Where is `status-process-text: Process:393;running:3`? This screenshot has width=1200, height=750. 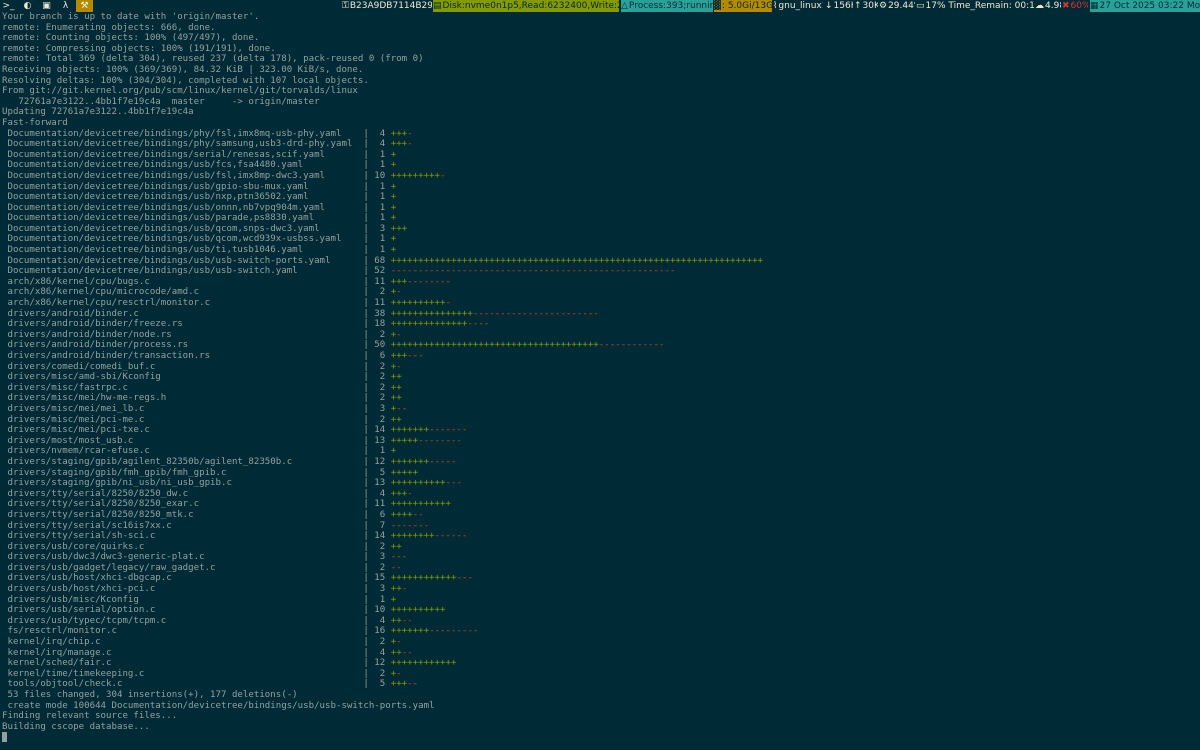 status-process-text: Process:393;running:3 is located at coordinates (670, 6).